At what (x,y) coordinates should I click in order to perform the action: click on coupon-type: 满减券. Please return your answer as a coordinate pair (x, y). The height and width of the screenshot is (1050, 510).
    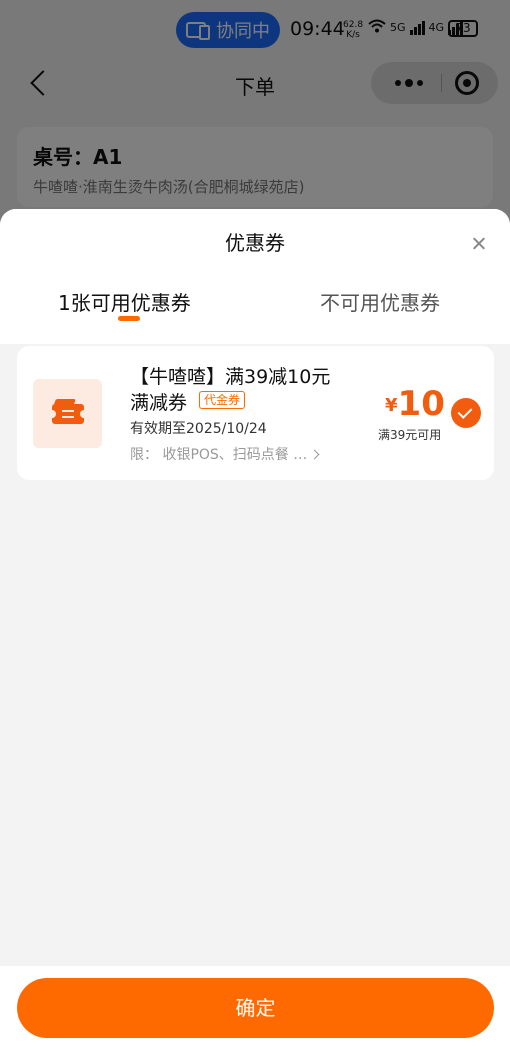
    Looking at the image, I should click on (159, 403).